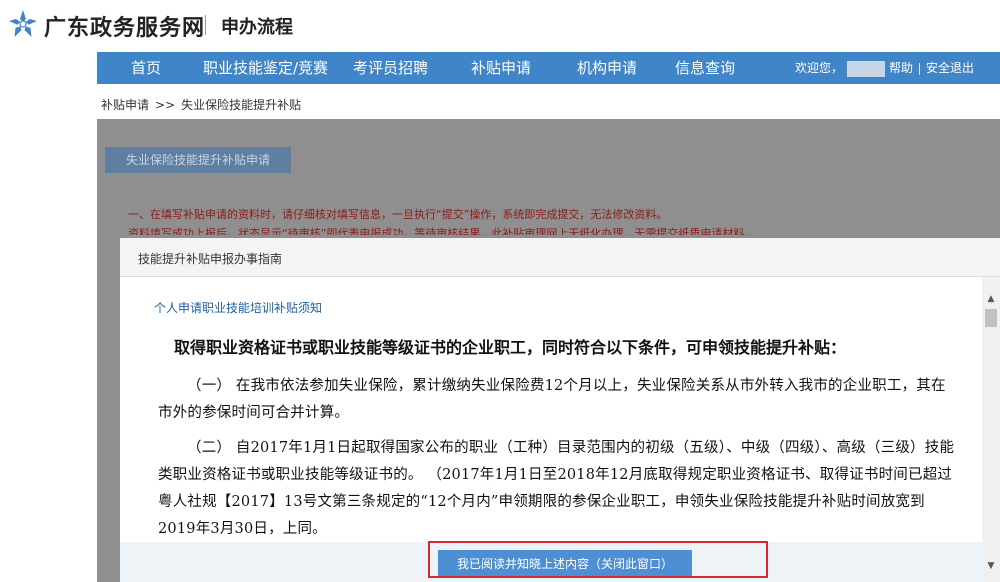  Describe the element at coordinates (560, 257) in the screenshot. I see `dialog-titlebar: 技能提升补贴申报办事指南` at that location.